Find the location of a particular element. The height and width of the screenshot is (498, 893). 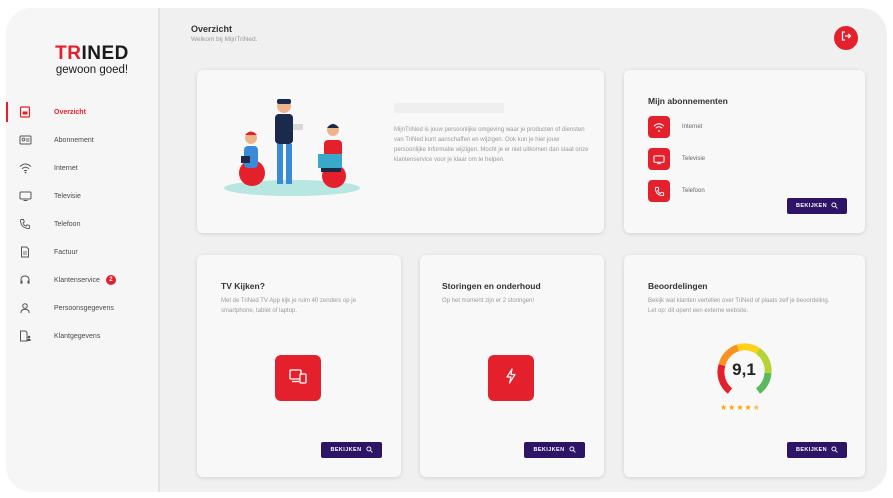

logout-button is located at coordinates (846, 38).